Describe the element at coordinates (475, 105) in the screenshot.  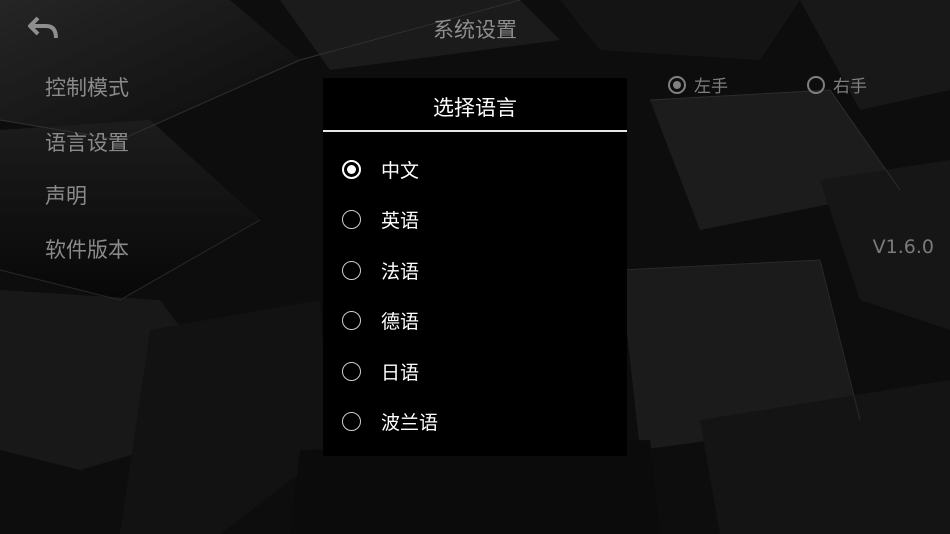
I see `dialog-title: 选择语言` at that location.